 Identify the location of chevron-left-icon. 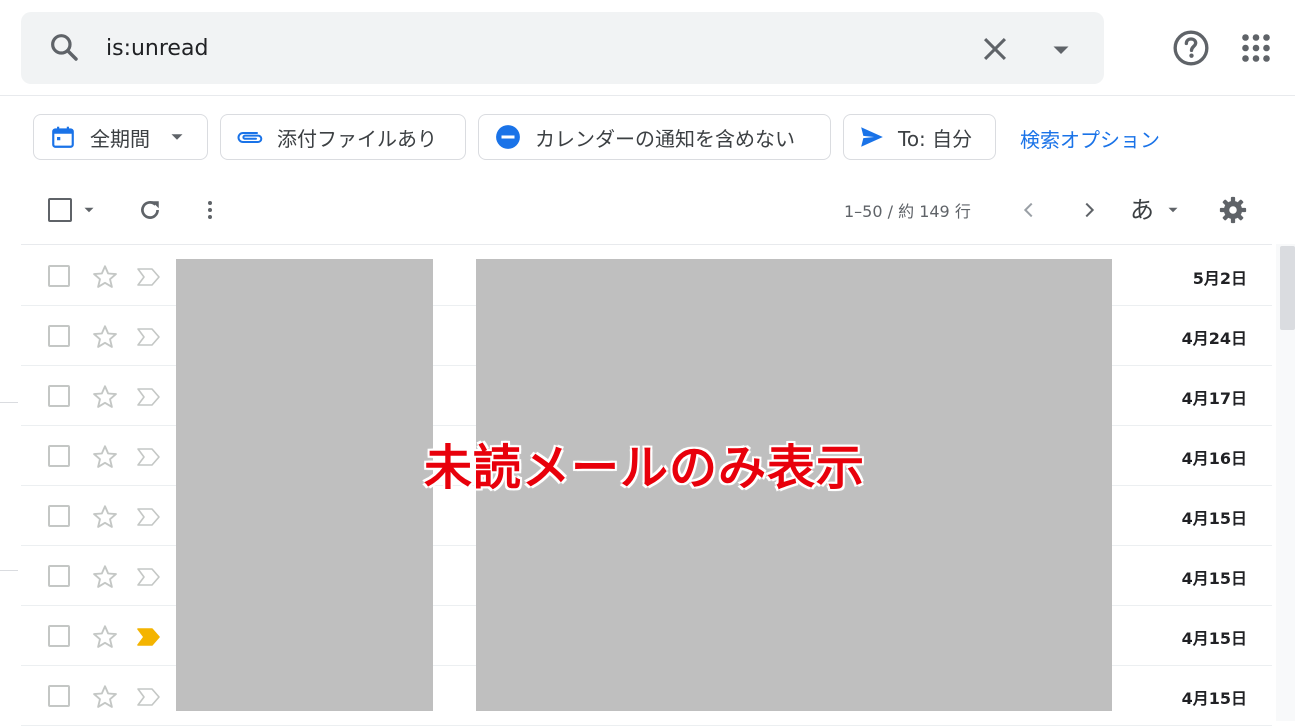
(1029, 210).